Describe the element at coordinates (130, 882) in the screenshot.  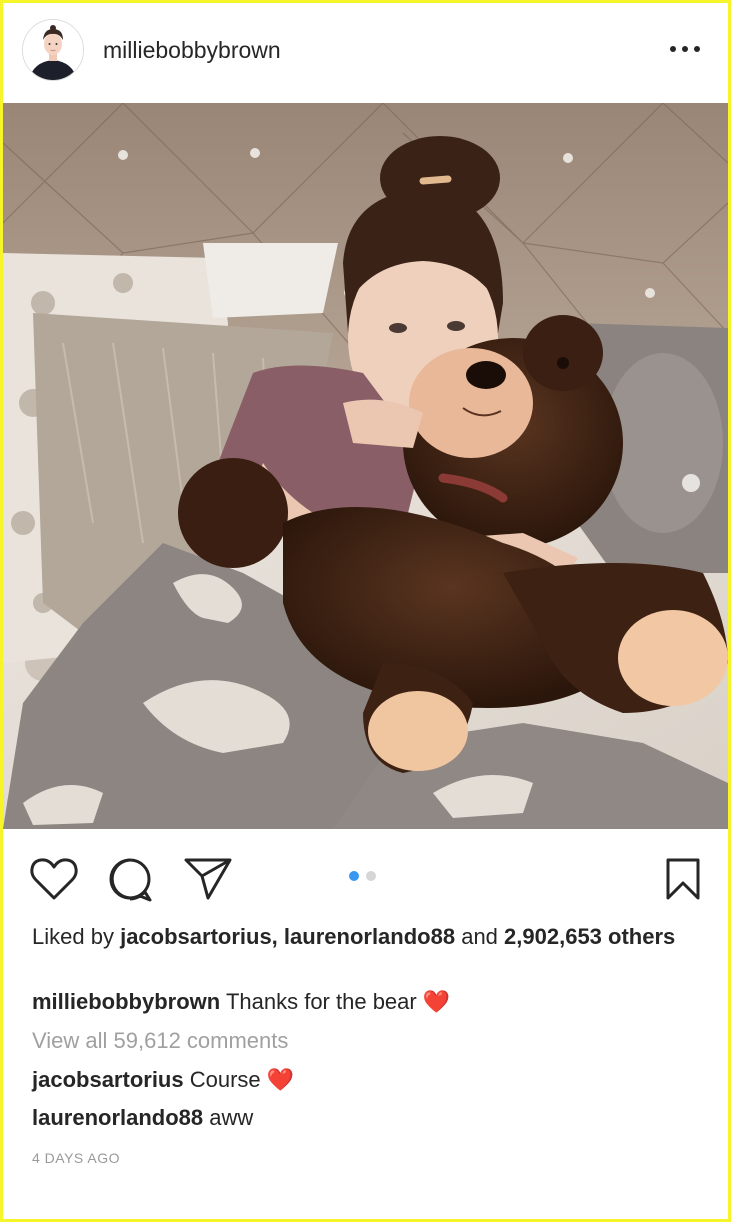
I see `comment-bubble-icon` at that location.